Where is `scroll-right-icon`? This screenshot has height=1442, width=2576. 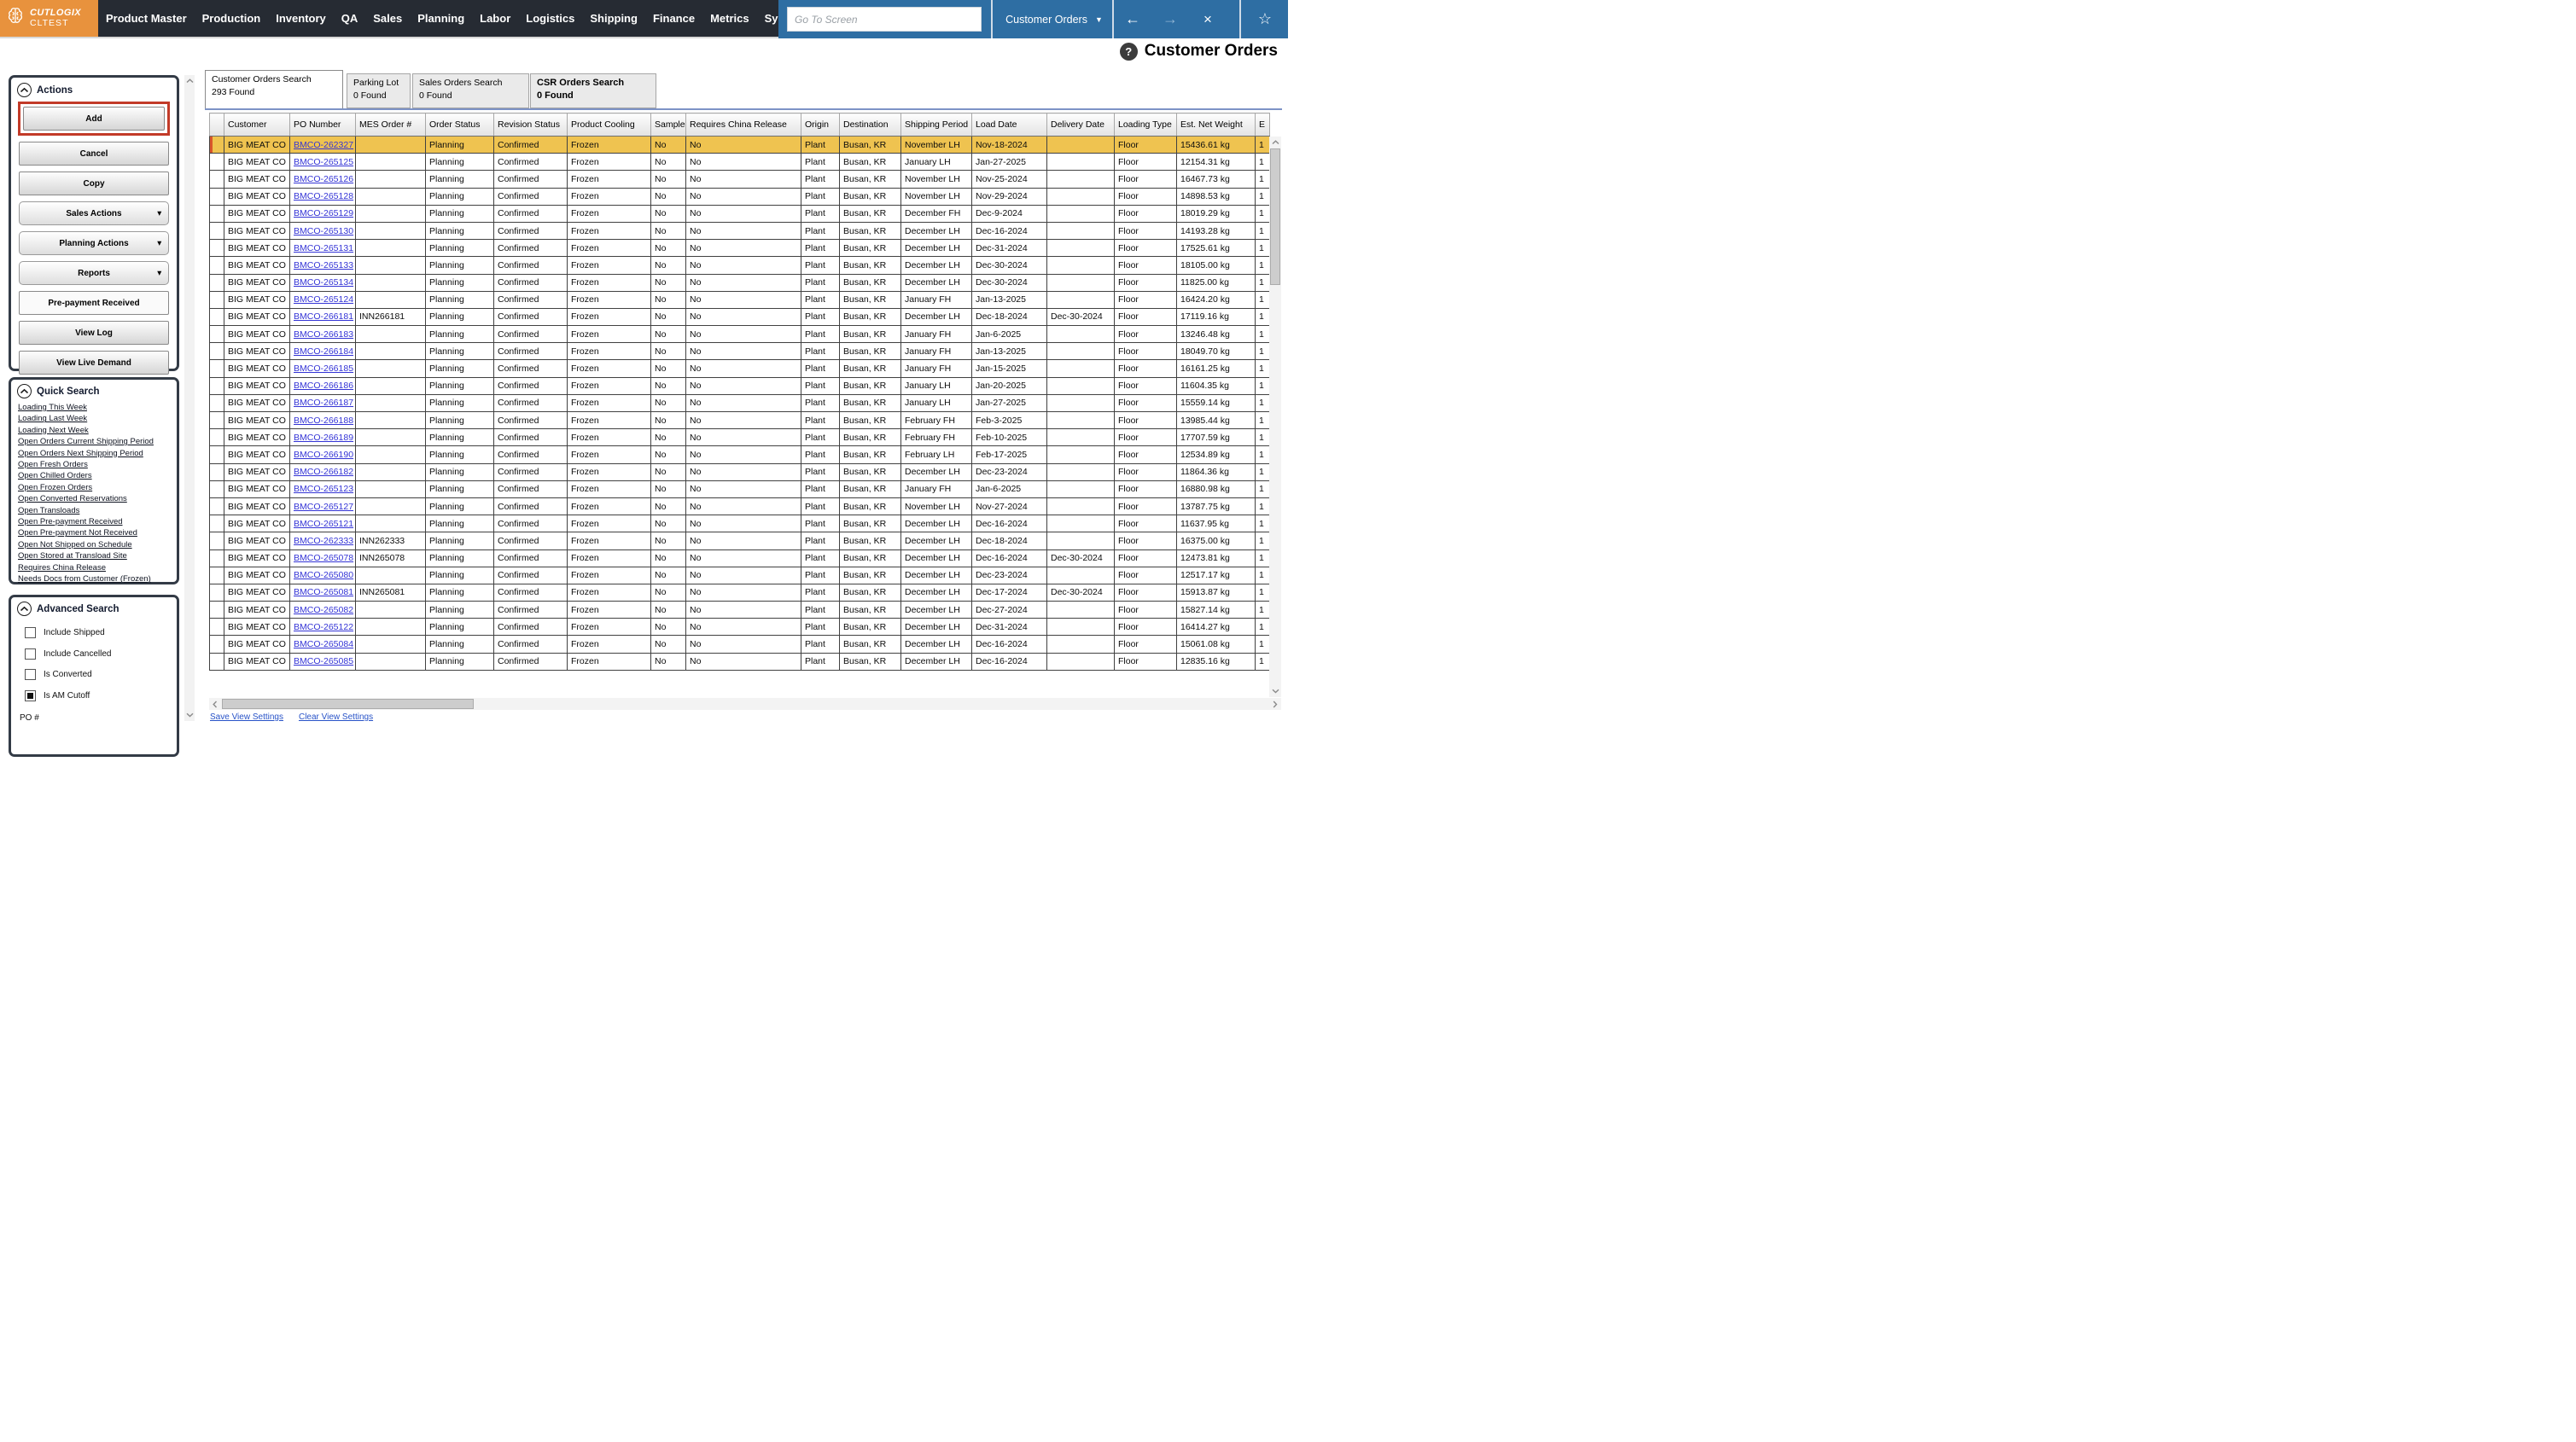 scroll-right-icon is located at coordinates (1275, 704).